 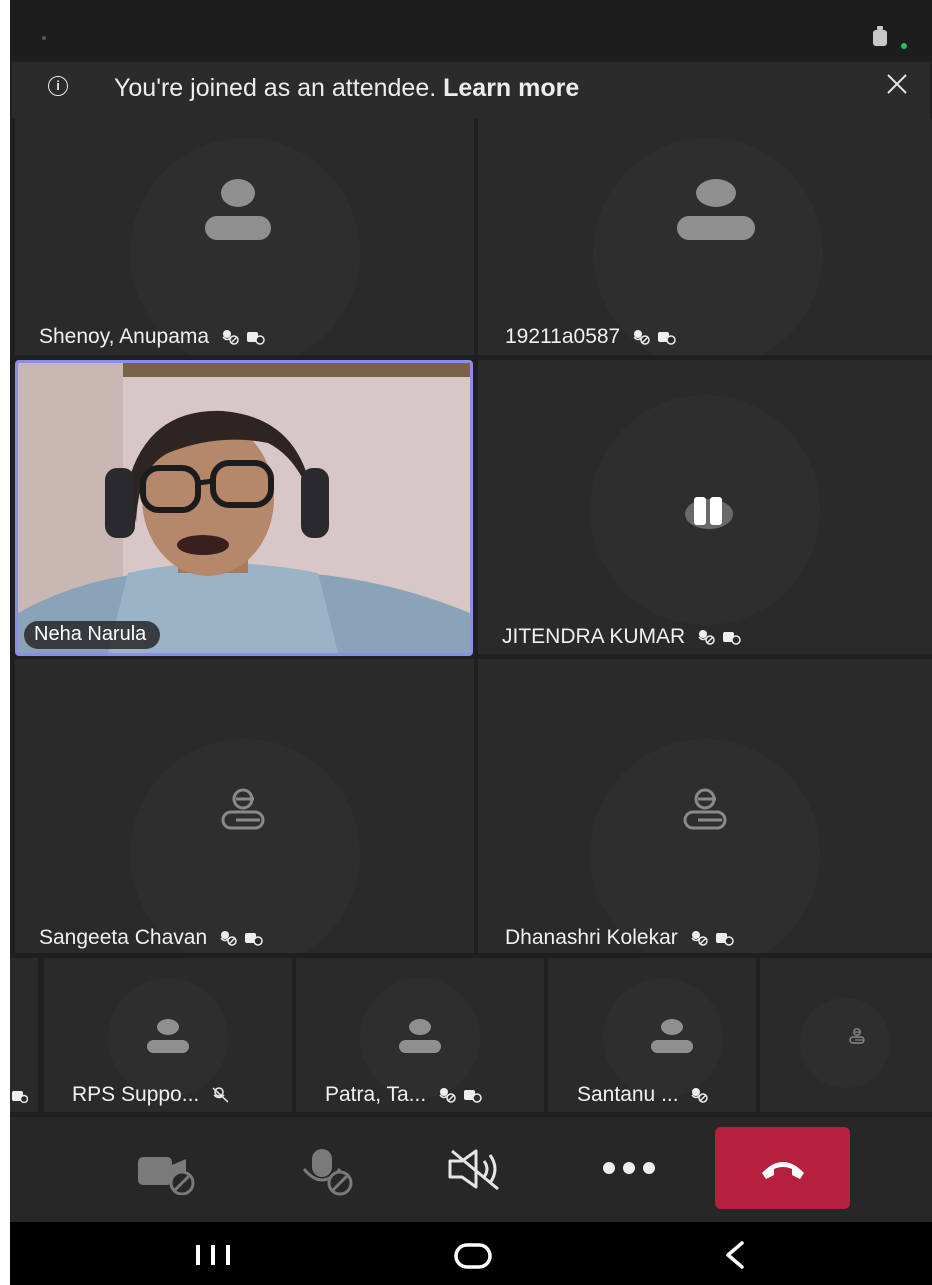 I want to click on participant-name: Dhanashri Kolekar, so click(x=619, y=938).